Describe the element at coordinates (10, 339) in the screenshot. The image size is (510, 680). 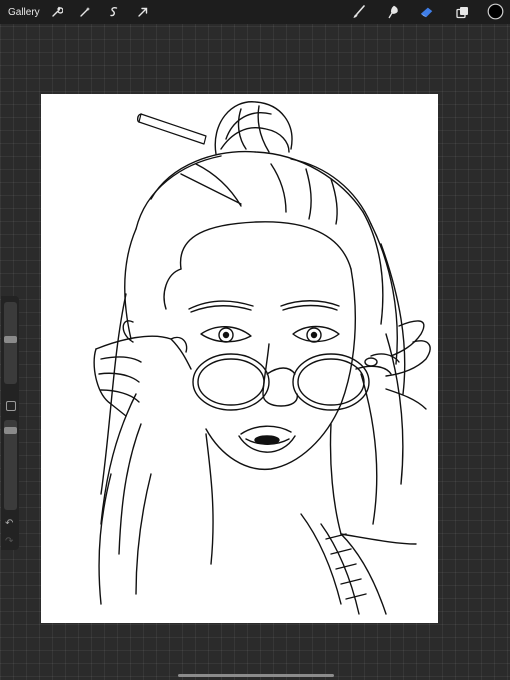
I see `brush-size-slider-knob` at that location.